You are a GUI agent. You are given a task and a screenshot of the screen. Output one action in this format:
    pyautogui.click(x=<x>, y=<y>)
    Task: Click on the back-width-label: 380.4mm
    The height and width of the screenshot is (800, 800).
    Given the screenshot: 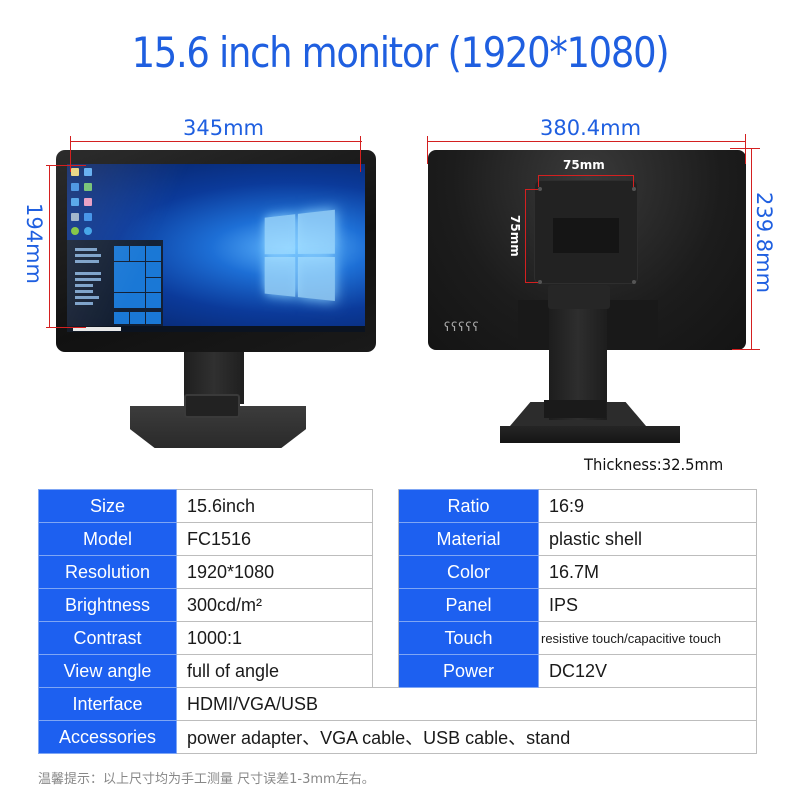 What is the action you would take?
    pyautogui.click(x=591, y=128)
    